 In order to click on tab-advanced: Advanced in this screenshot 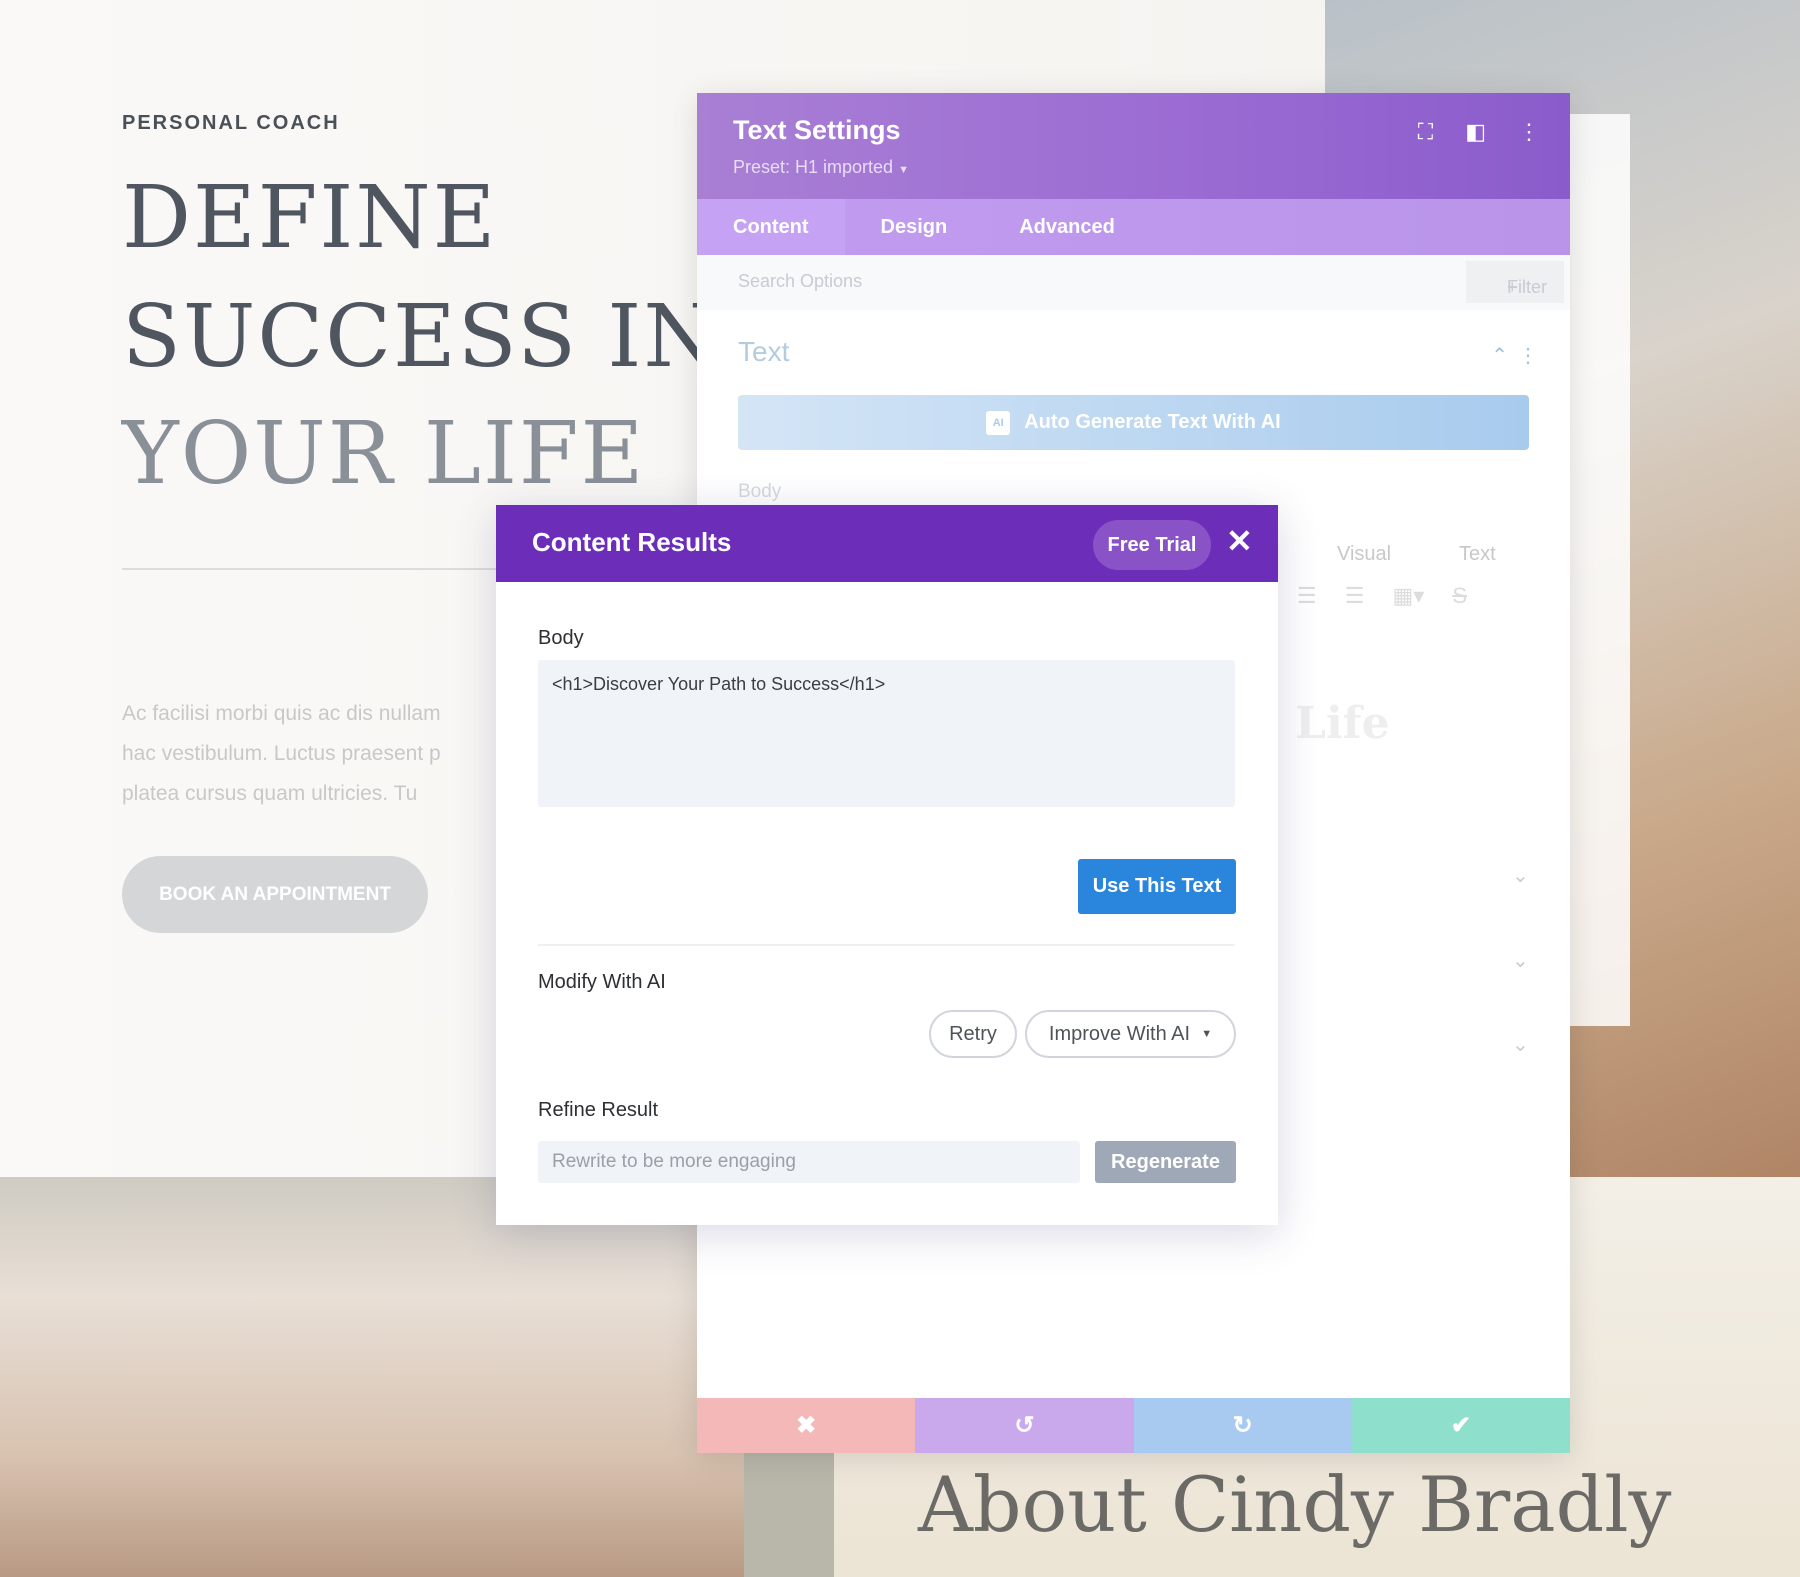, I will do `click(1067, 227)`.